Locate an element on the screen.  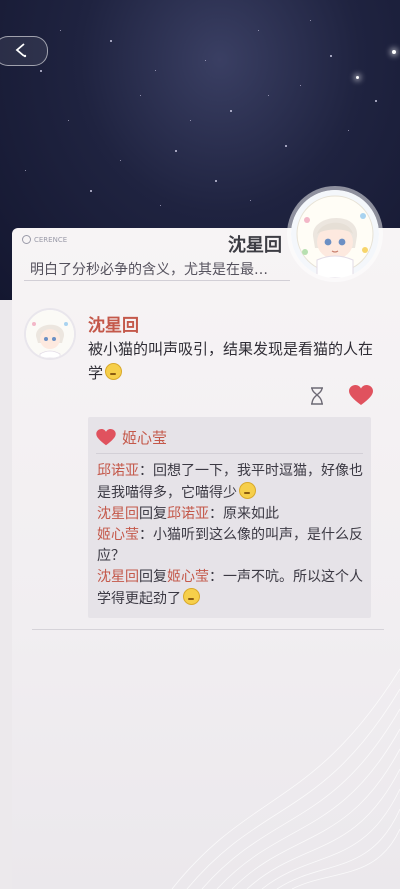
likes-row: 姬心莹 is located at coordinates (131, 437).